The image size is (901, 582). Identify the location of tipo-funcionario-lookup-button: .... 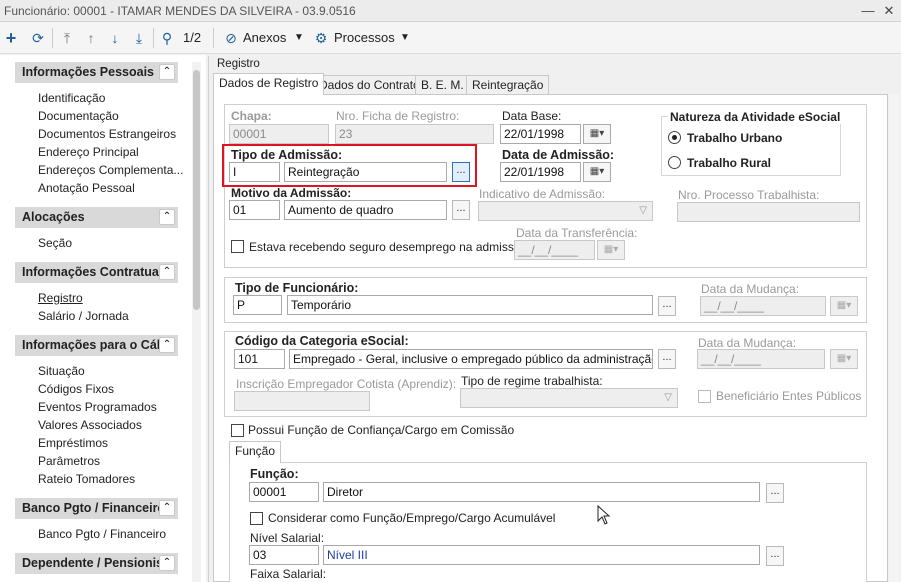
(667, 306).